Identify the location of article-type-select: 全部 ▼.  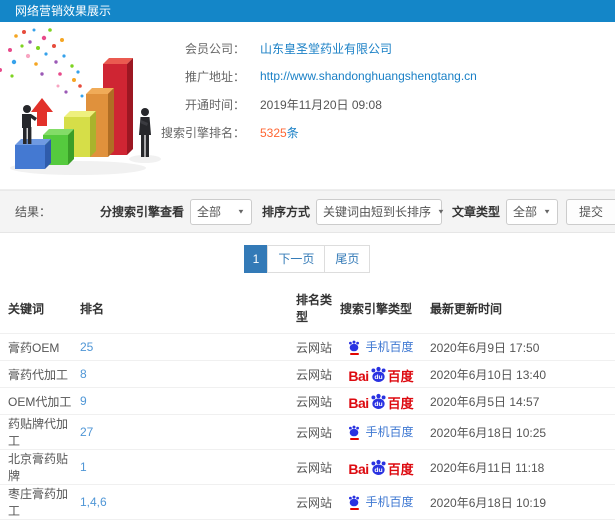
(531, 211).